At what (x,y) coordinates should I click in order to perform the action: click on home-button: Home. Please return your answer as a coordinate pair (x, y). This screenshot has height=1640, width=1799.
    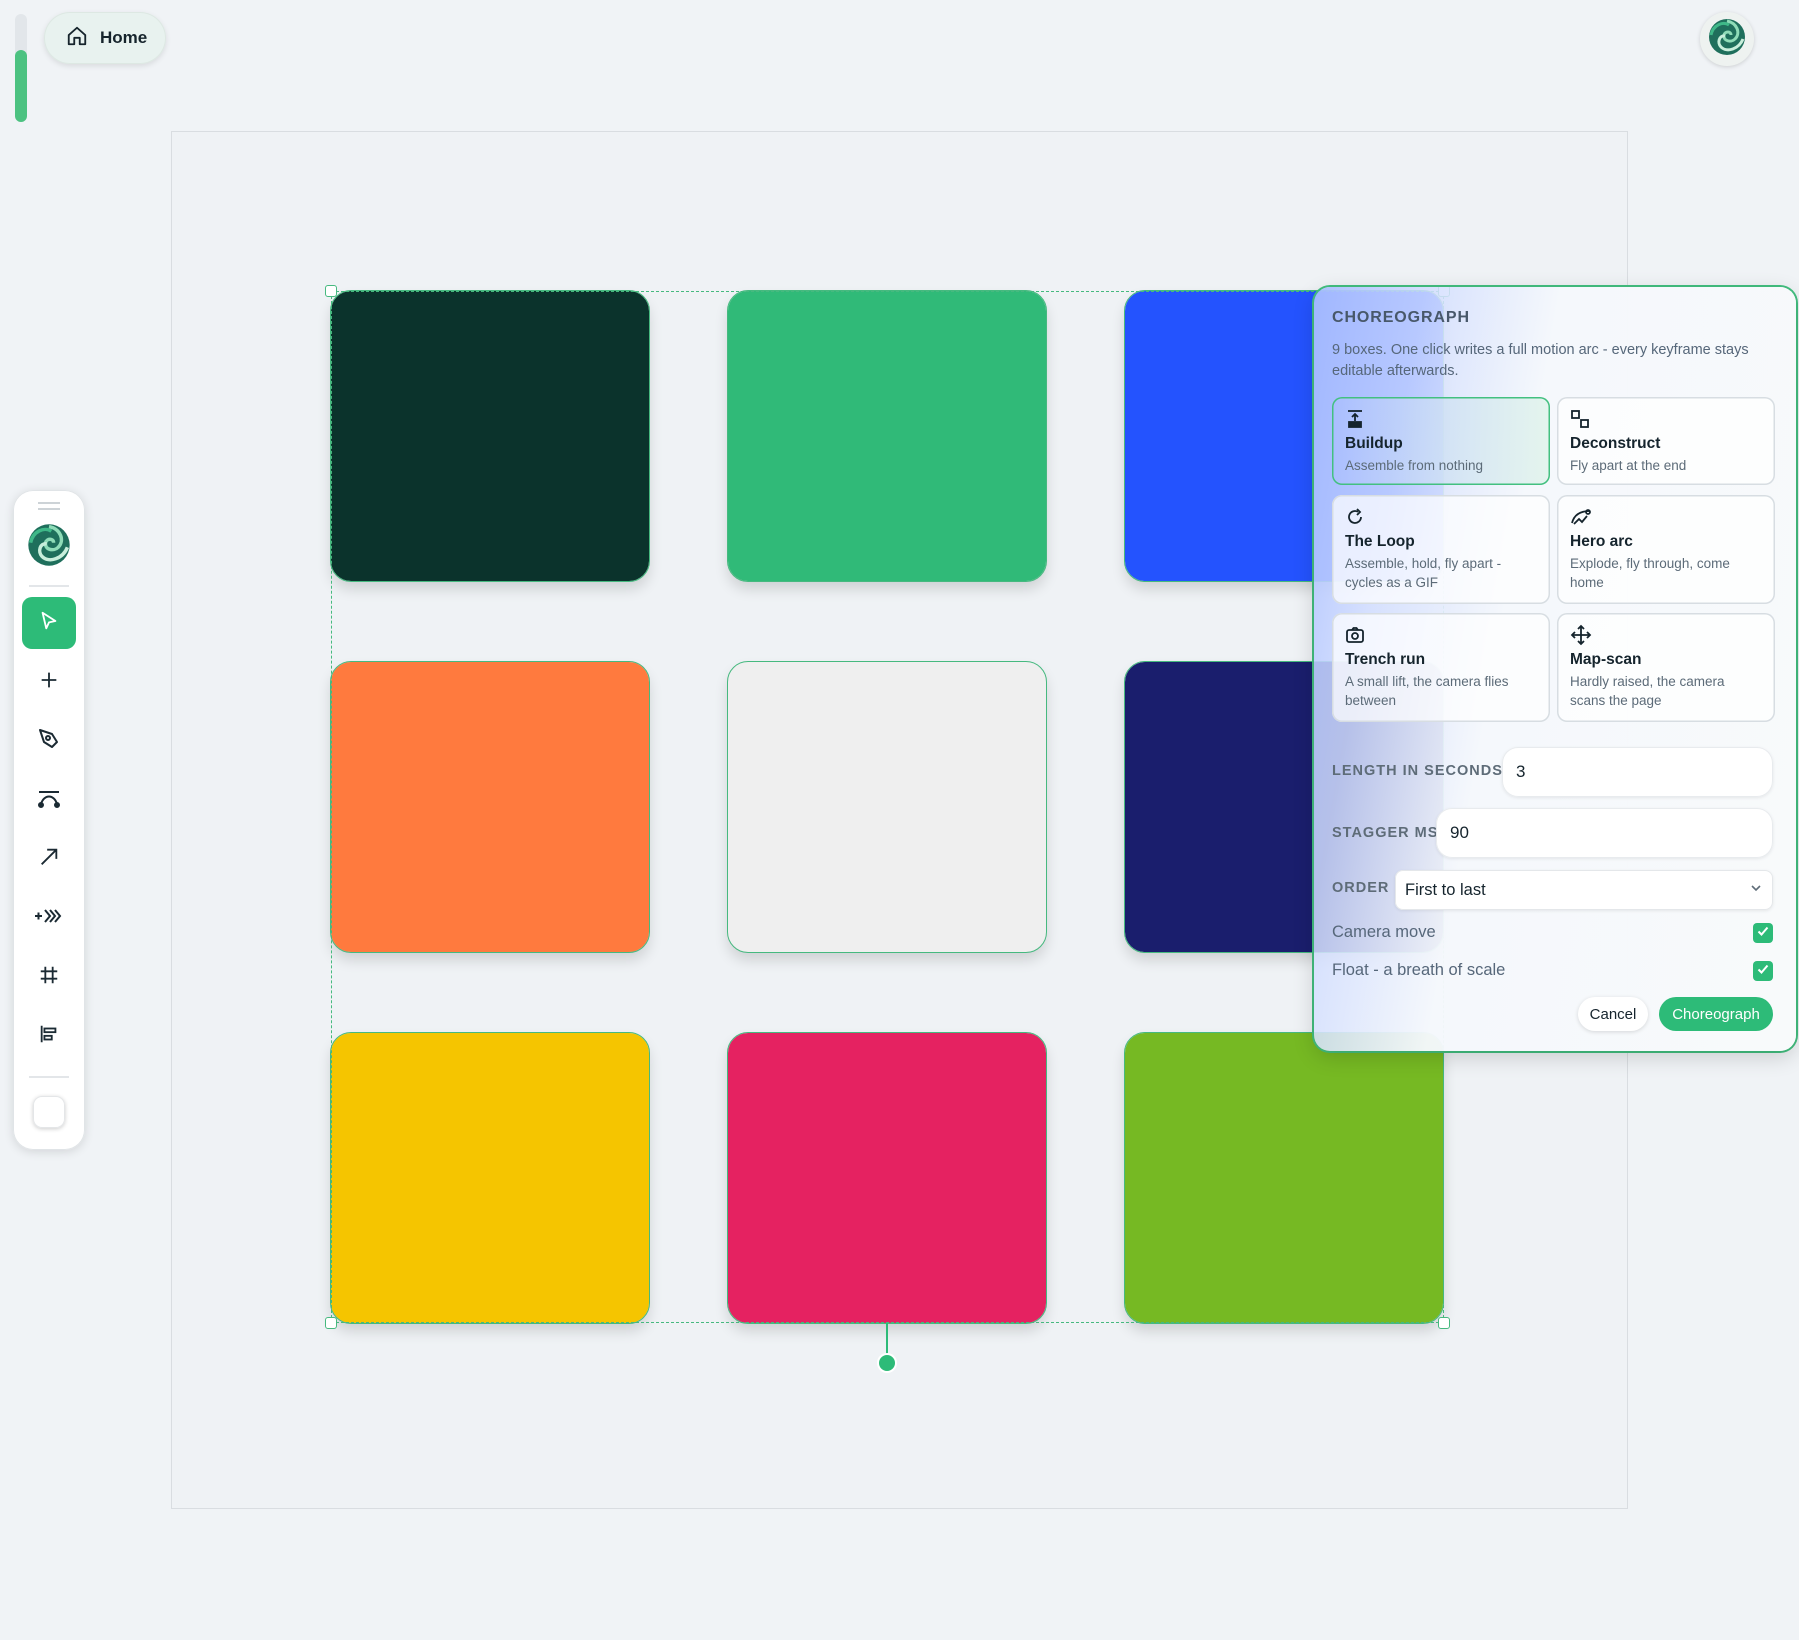
    Looking at the image, I should click on (105, 38).